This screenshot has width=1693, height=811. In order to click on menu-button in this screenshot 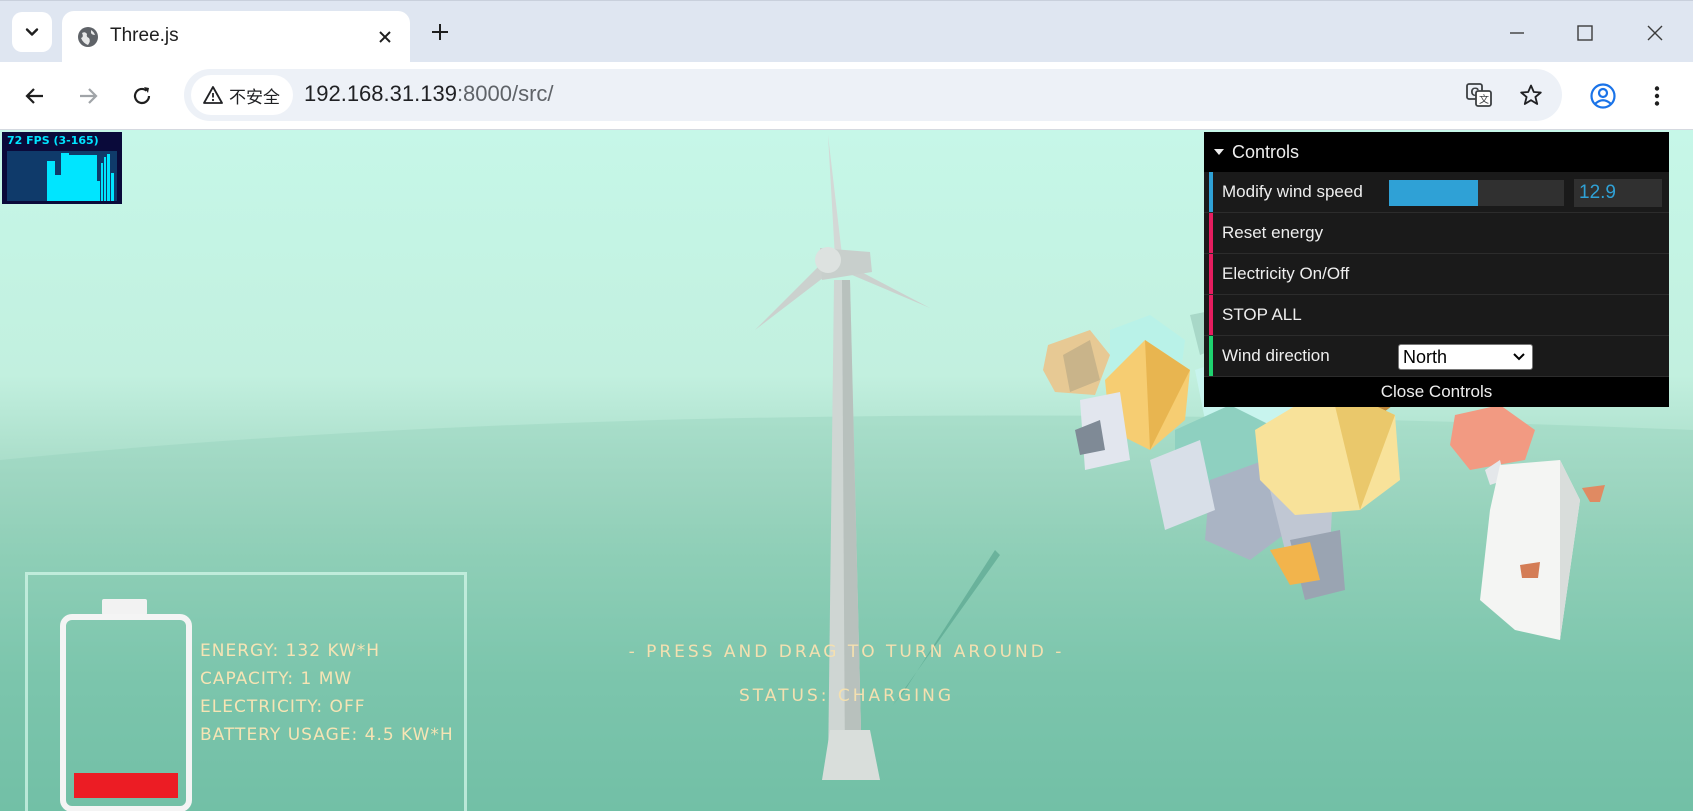, I will do `click(1657, 96)`.